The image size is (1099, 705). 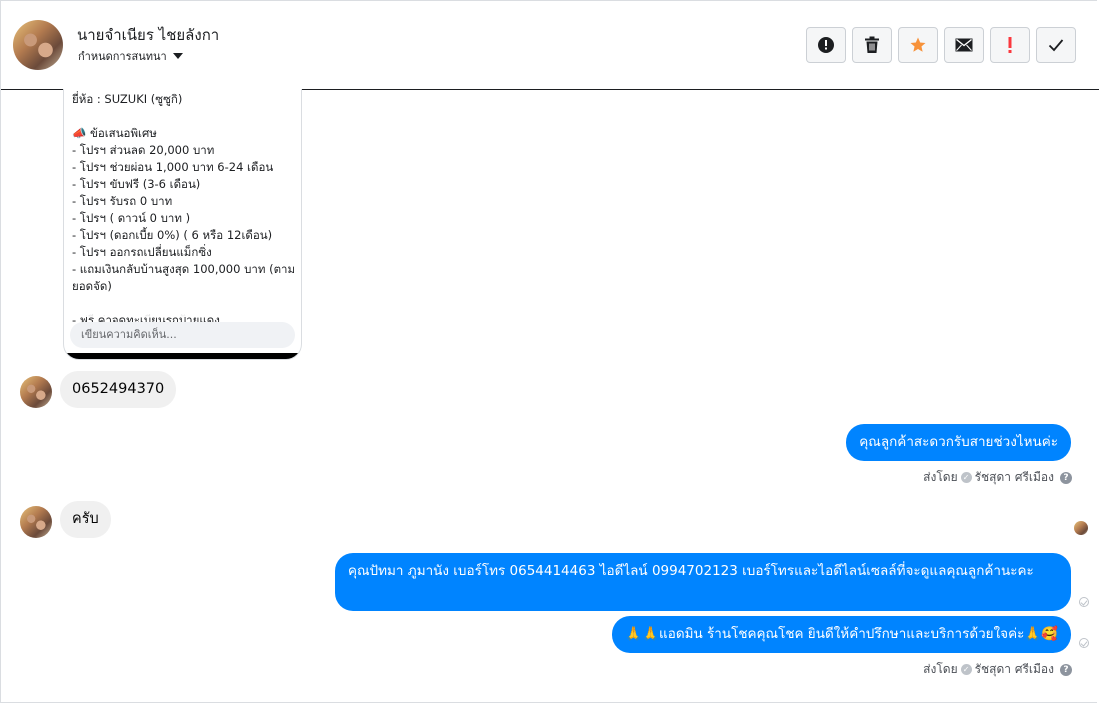 What do you see at coordinates (142, 252) in the screenshot?
I see `post-line: - โปรฯ ออกรถเปลี่ยนแม็กซิ่ง` at bounding box center [142, 252].